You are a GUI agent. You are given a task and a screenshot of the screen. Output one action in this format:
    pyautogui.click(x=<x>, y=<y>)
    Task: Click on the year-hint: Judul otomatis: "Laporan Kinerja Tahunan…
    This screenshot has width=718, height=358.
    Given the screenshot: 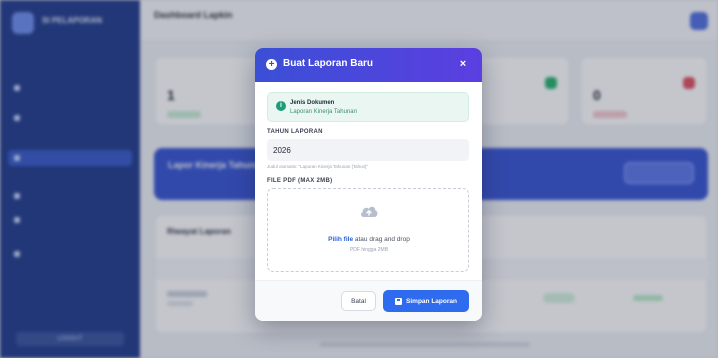 What is the action you would take?
    pyautogui.click(x=317, y=166)
    